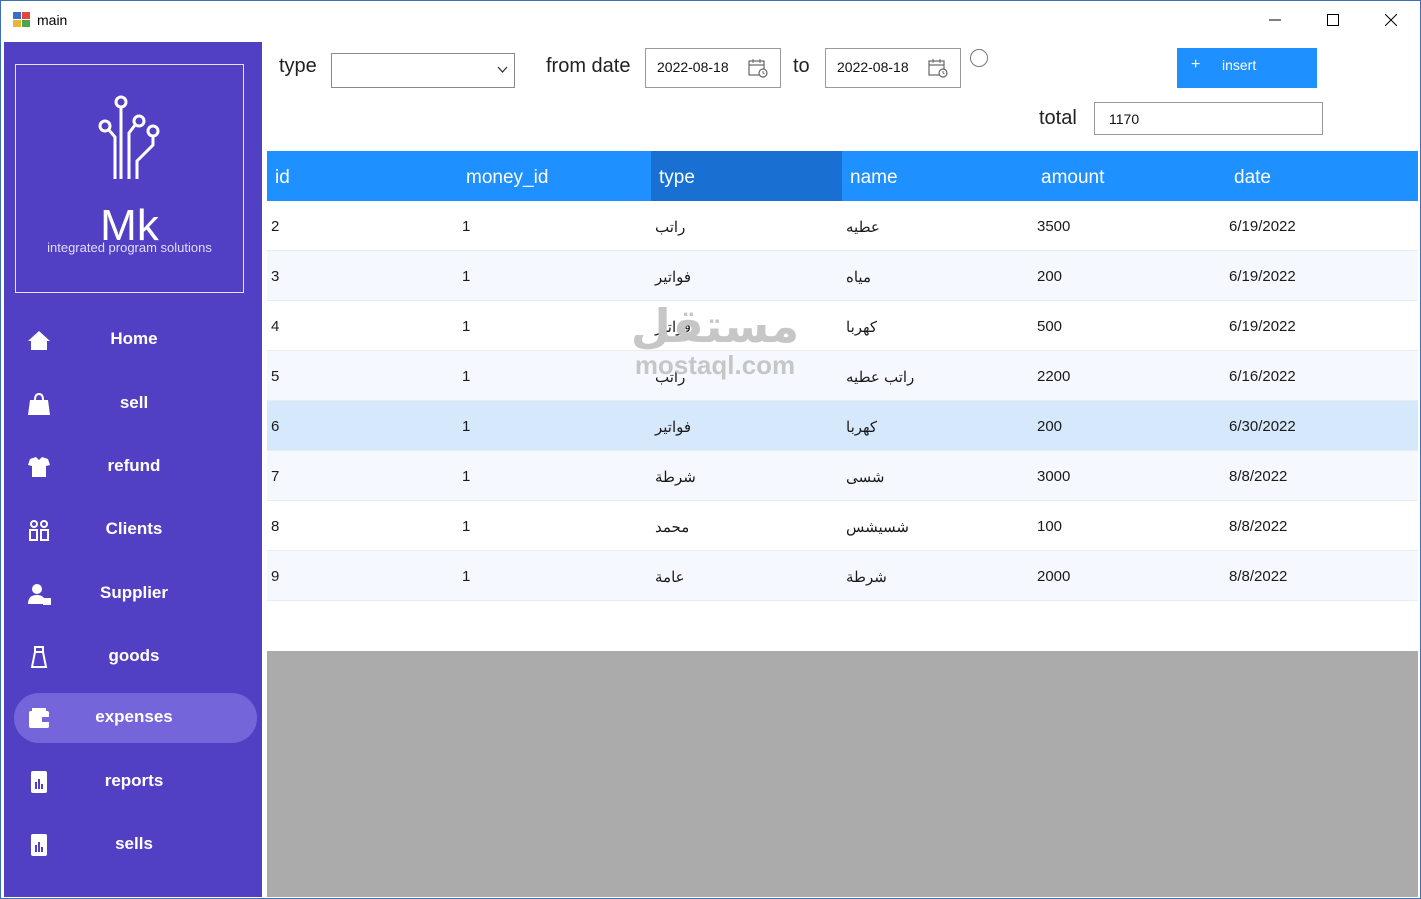  I want to click on close-button, so click(1391, 20).